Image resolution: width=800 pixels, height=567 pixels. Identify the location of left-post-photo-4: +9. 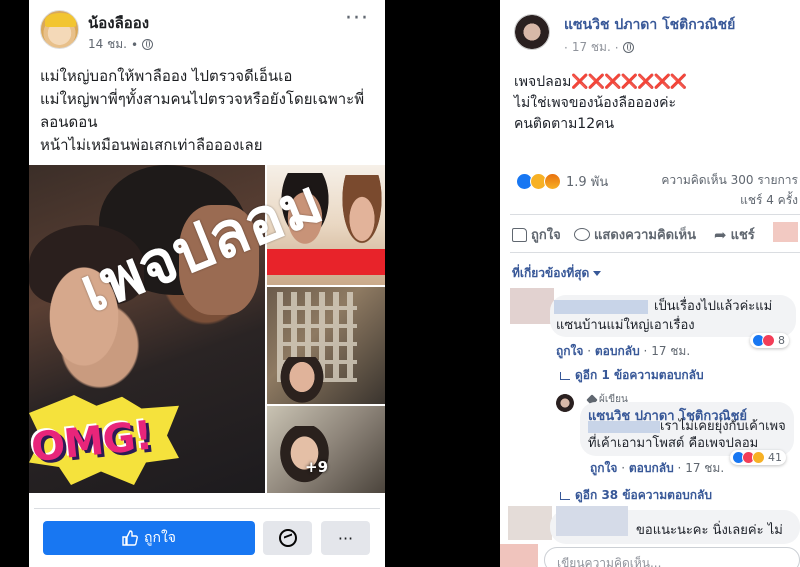
(326, 449).